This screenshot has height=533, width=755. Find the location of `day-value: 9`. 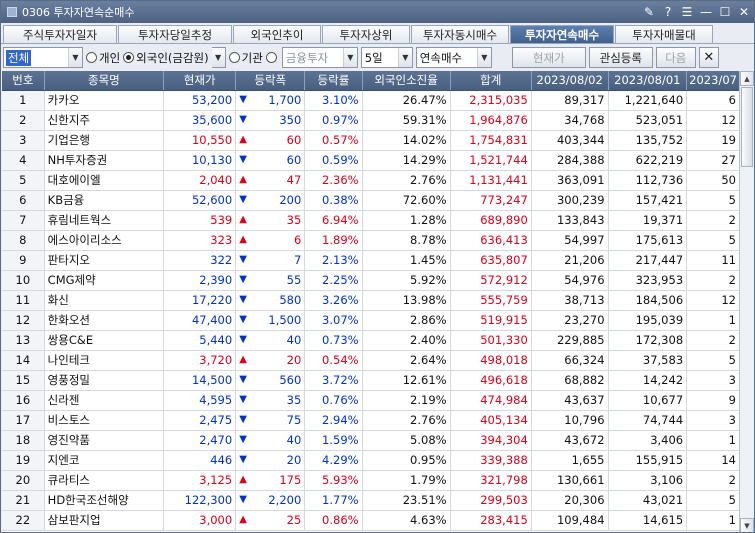

day-value: 9 is located at coordinates (713, 400).